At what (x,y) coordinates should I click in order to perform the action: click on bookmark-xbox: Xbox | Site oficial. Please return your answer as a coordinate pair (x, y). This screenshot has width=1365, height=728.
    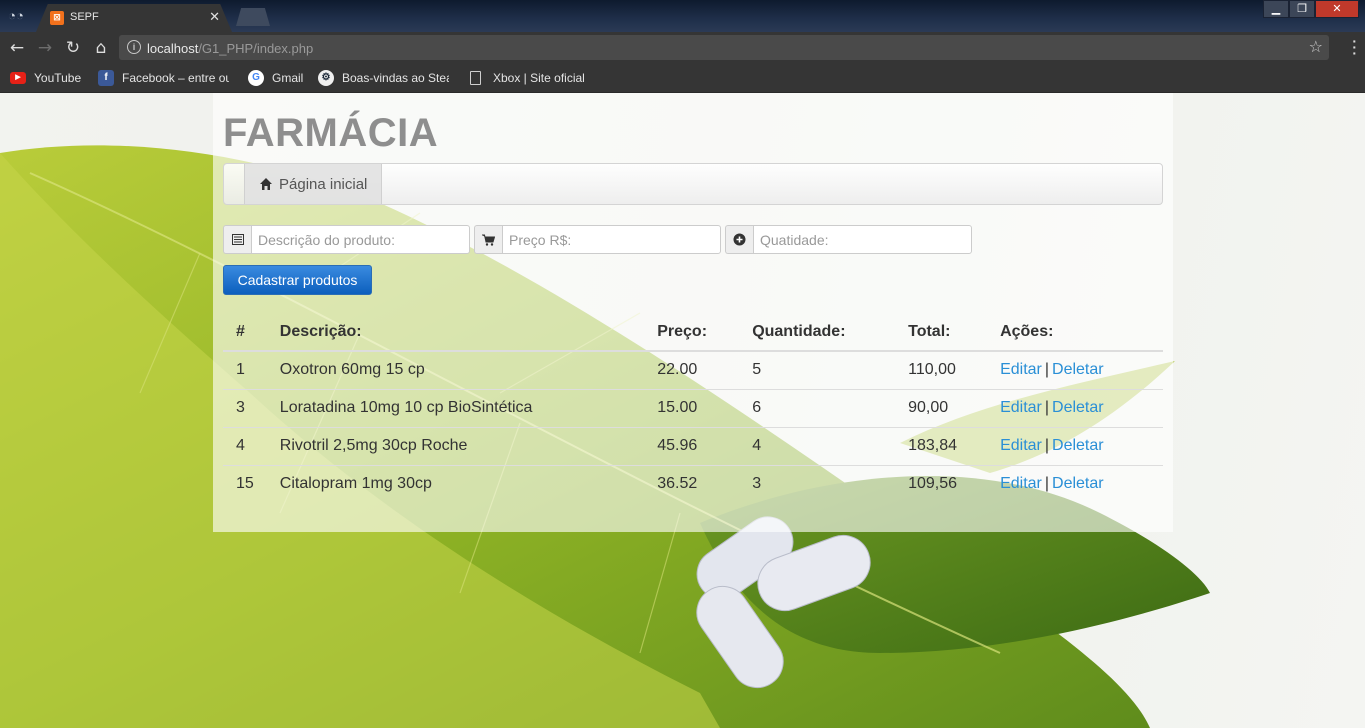
    Looking at the image, I should click on (527, 78).